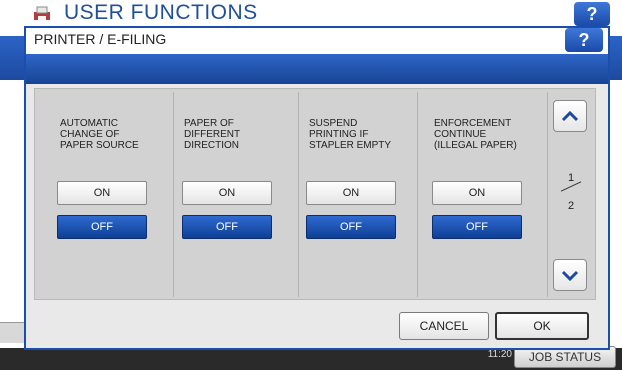 This screenshot has height=370, width=622. Describe the element at coordinates (227, 227) in the screenshot. I see `paper-different-direction-off-button: OFF` at that location.